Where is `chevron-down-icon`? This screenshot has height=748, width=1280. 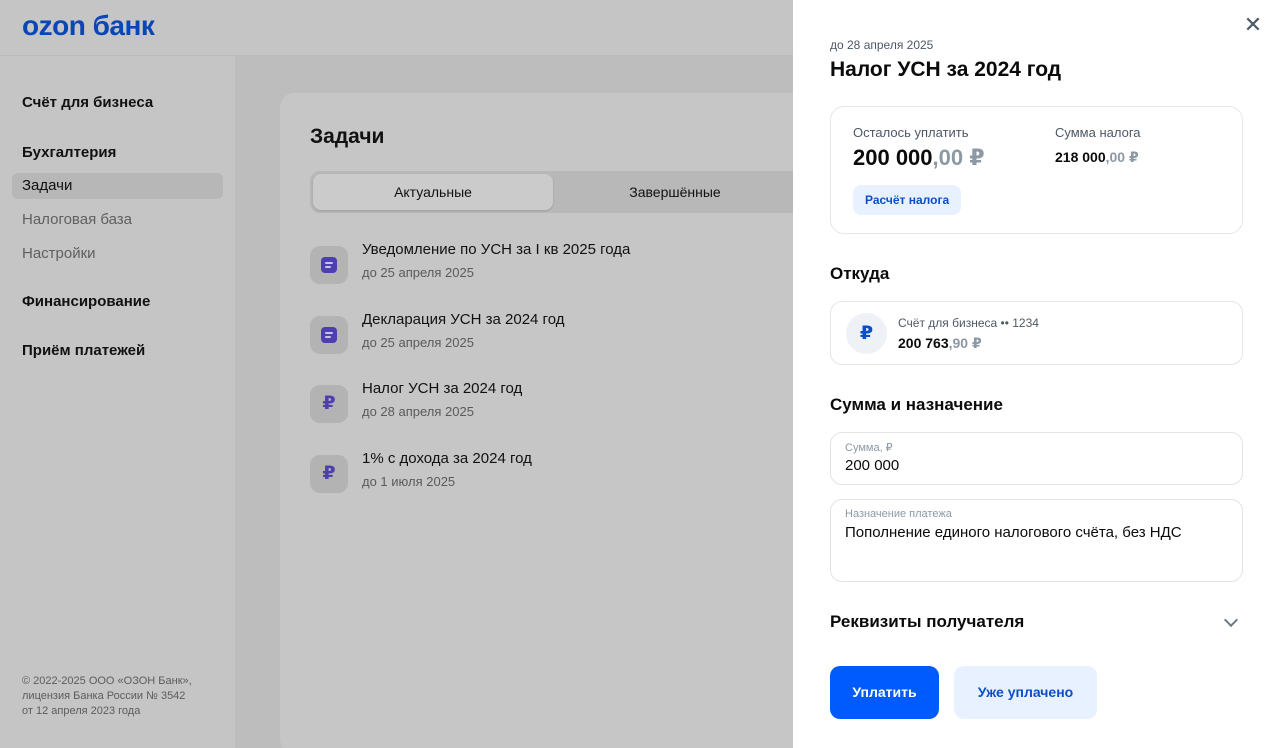
chevron-down-icon is located at coordinates (1231, 622).